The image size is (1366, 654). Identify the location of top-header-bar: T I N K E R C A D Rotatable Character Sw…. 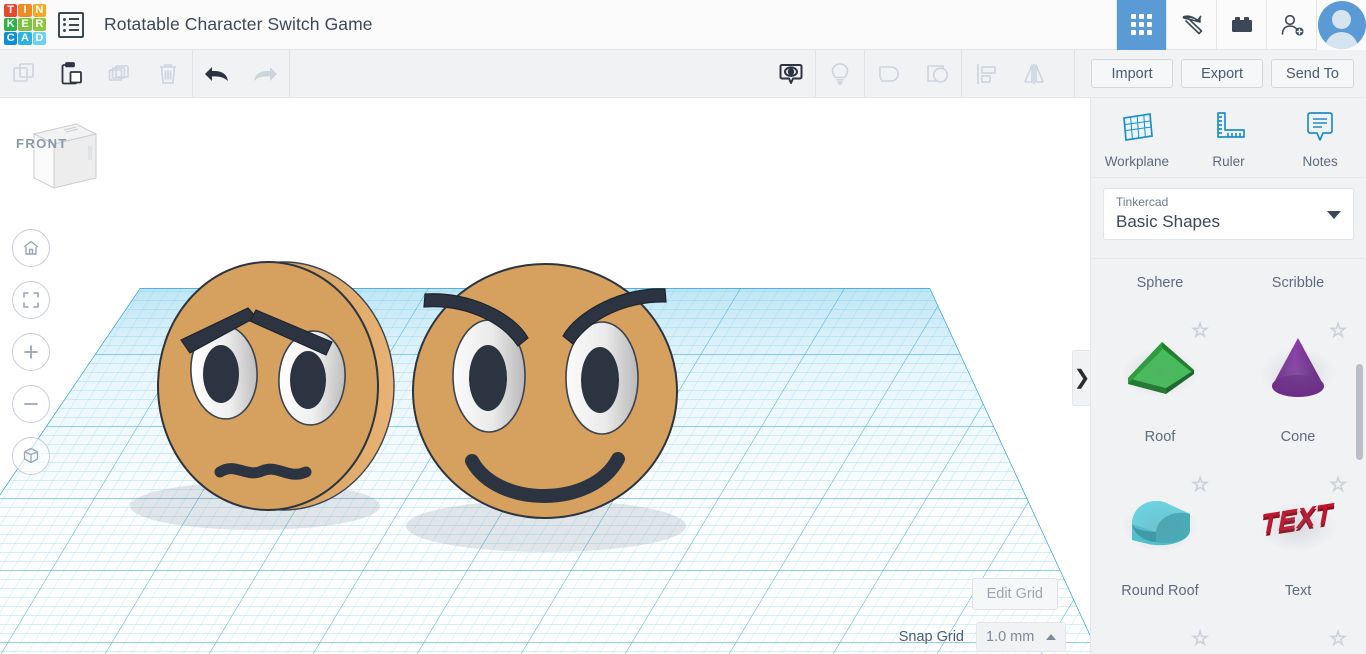
(683, 25).